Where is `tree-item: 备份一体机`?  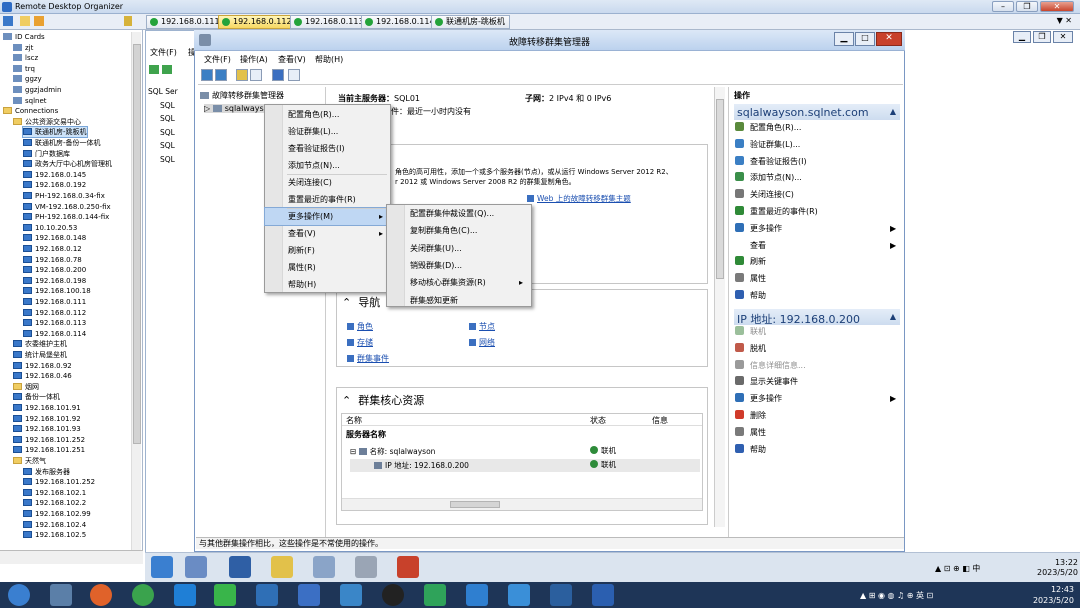 tree-item: 备份一体机 is located at coordinates (36, 397).